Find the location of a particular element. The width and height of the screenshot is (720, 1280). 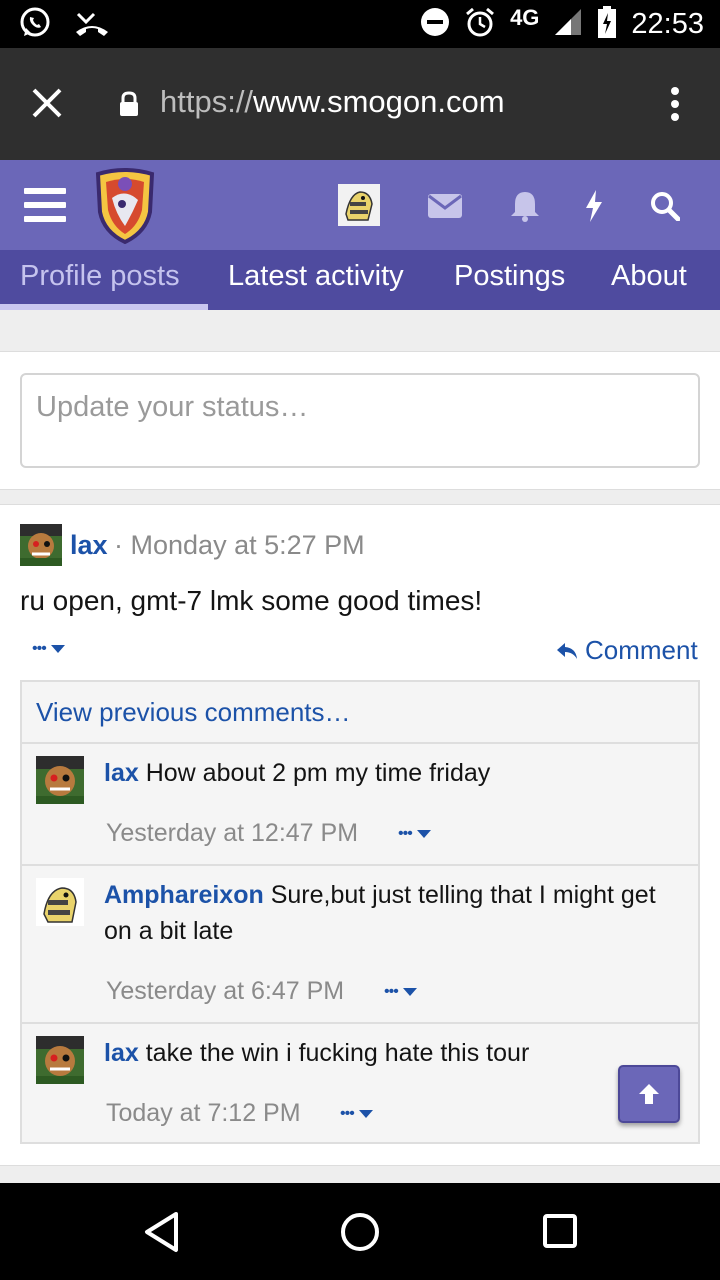

post-time: Monday at 5:27 PM is located at coordinates (248, 545).